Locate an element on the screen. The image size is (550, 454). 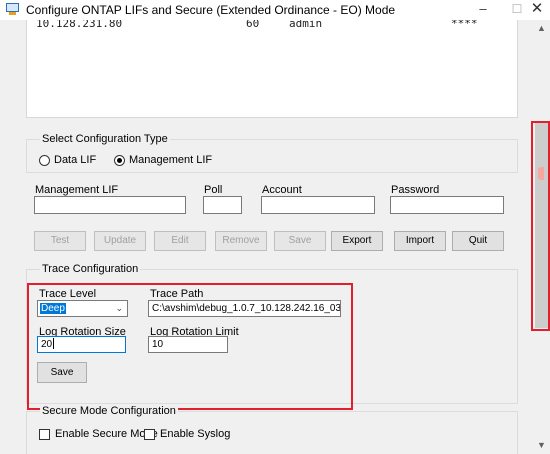
list-cell-password: **** is located at coordinates (464, 25).